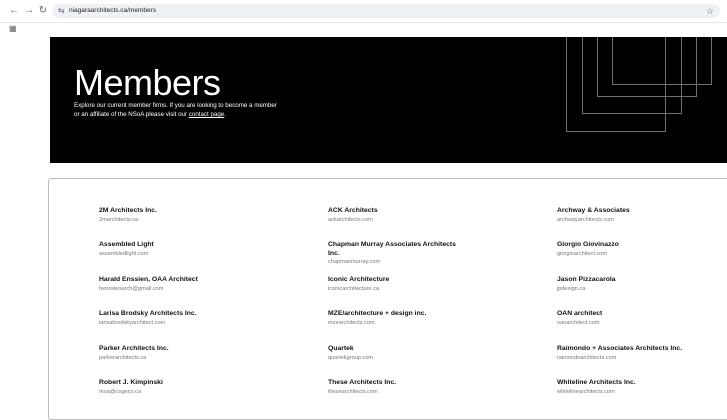  What do you see at coordinates (179, 314) in the screenshot?
I see `member-name: Larisa Brodsky Architects Inc.` at bounding box center [179, 314].